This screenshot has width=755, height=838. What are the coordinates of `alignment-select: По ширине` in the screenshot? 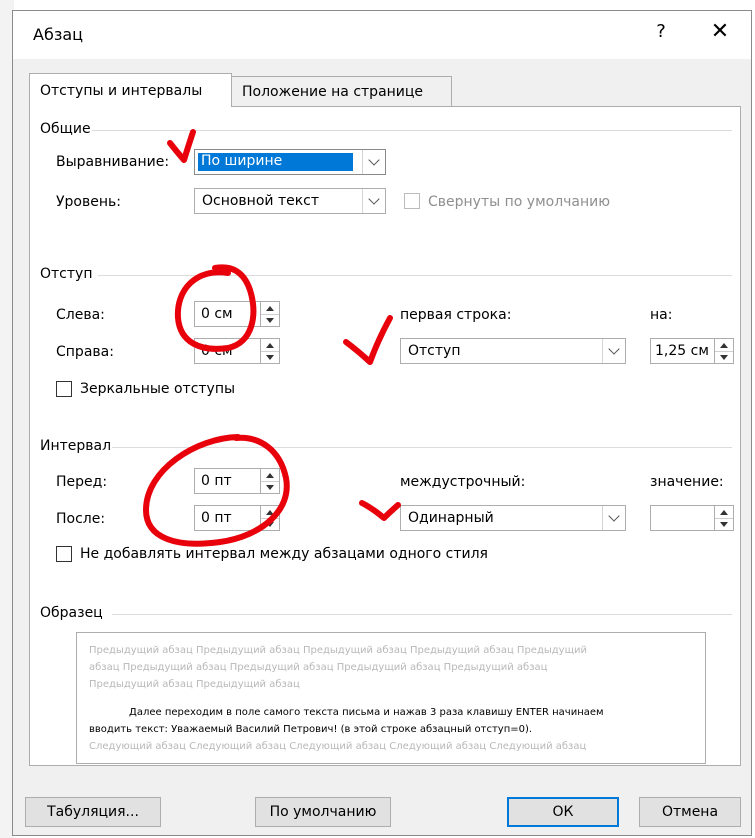 It's located at (290, 162).